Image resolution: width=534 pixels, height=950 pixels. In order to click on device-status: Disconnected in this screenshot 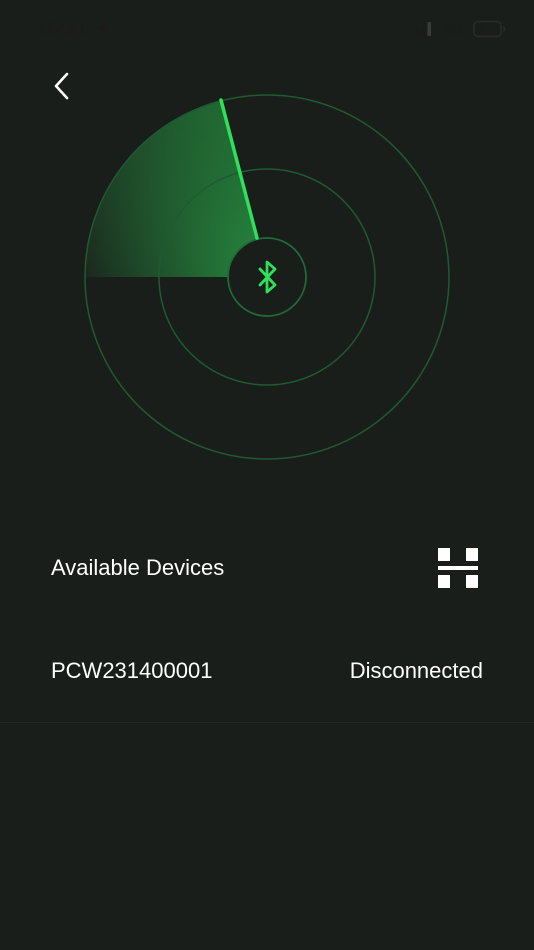, I will do `click(416, 670)`.